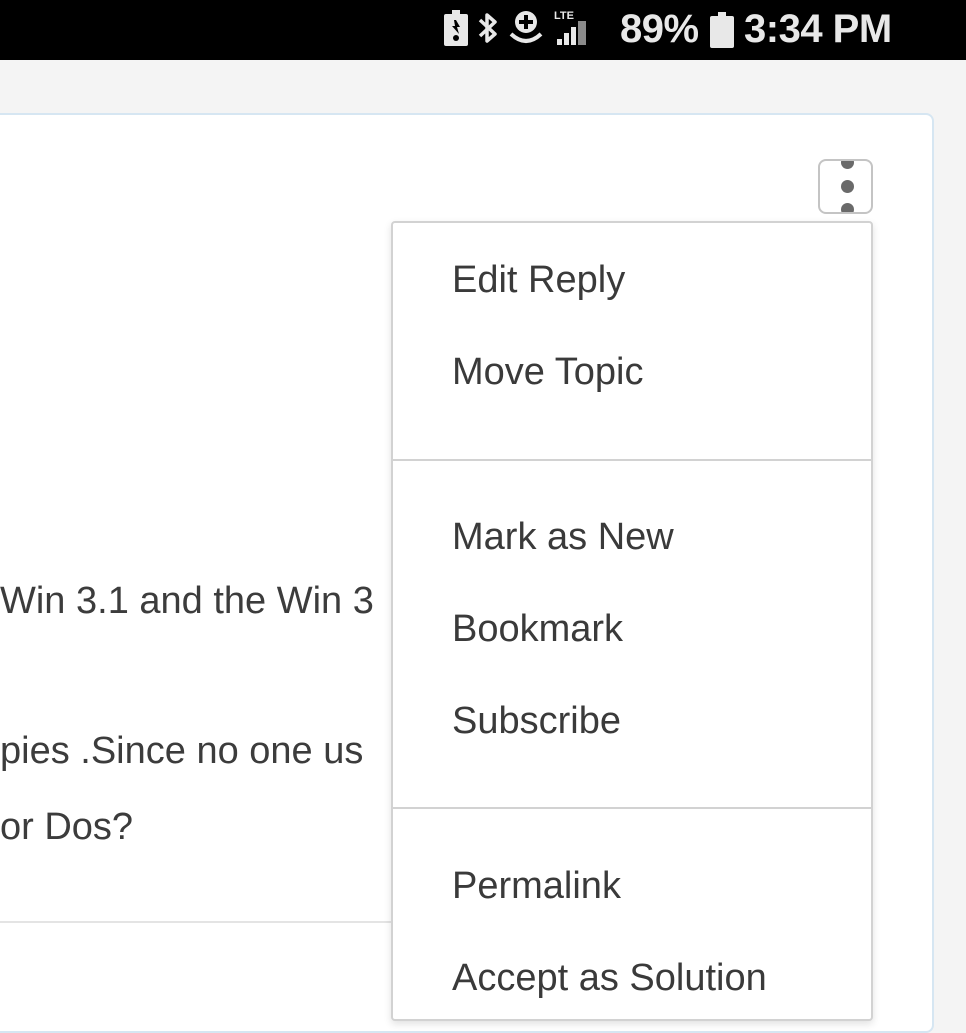 The width and height of the screenshot is (966, 1033). Describe the element at coordinates (187, 601) in the screenshot. I see `post-body-line: Win 3.1 and the Win 3` at that location.